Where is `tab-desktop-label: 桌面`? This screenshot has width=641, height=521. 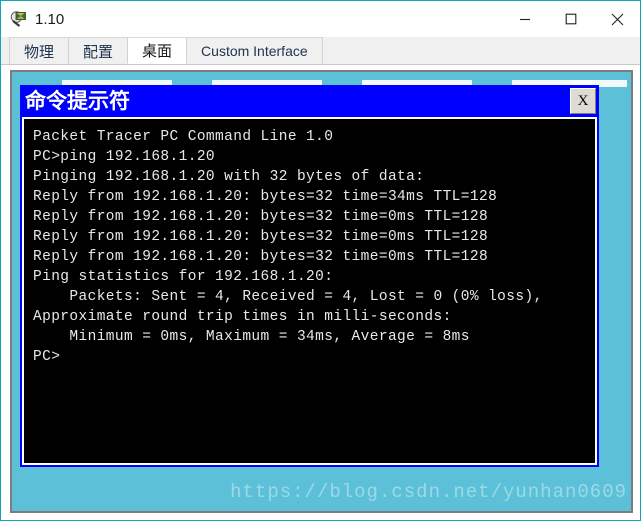
tab-desktop-label: 桌面 is located at coordinates (157, 51).